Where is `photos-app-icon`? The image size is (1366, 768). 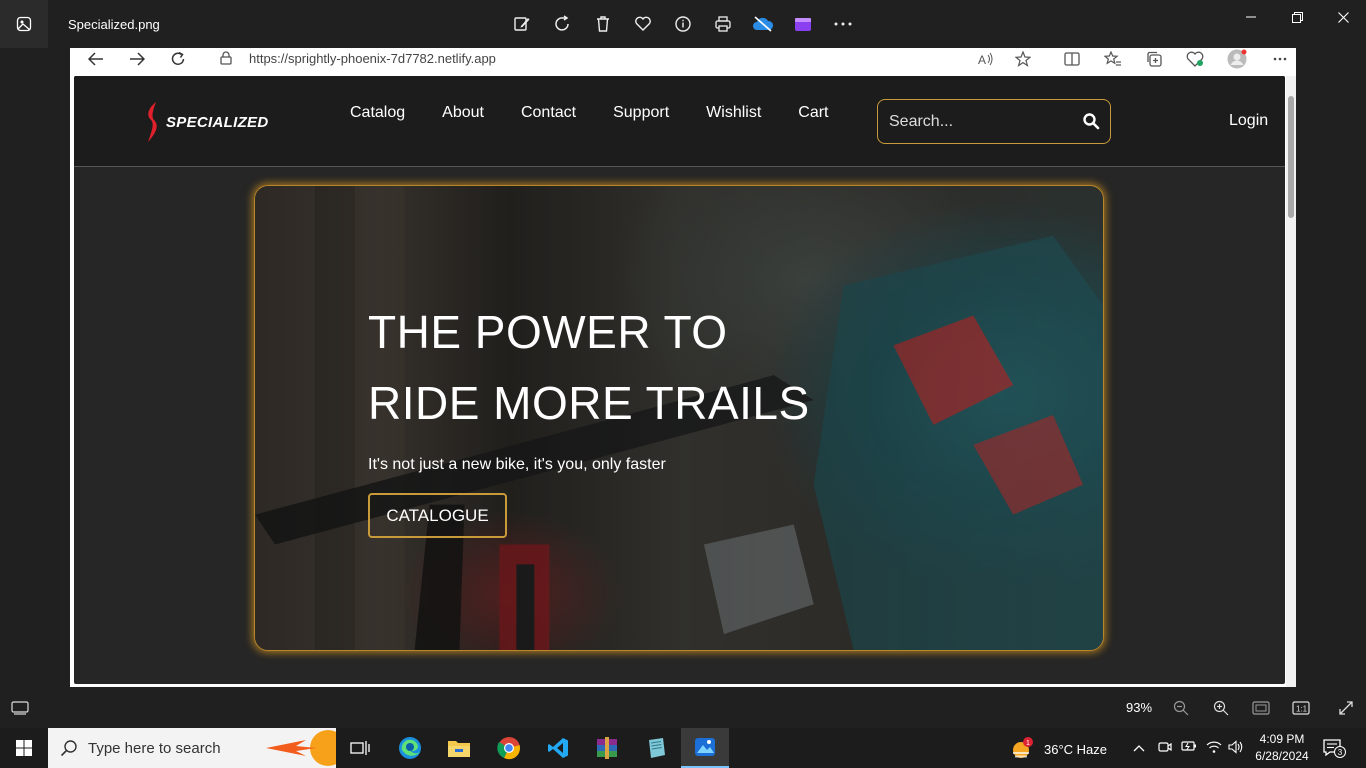 photos-app-icon is located at coordinates (24, 24).